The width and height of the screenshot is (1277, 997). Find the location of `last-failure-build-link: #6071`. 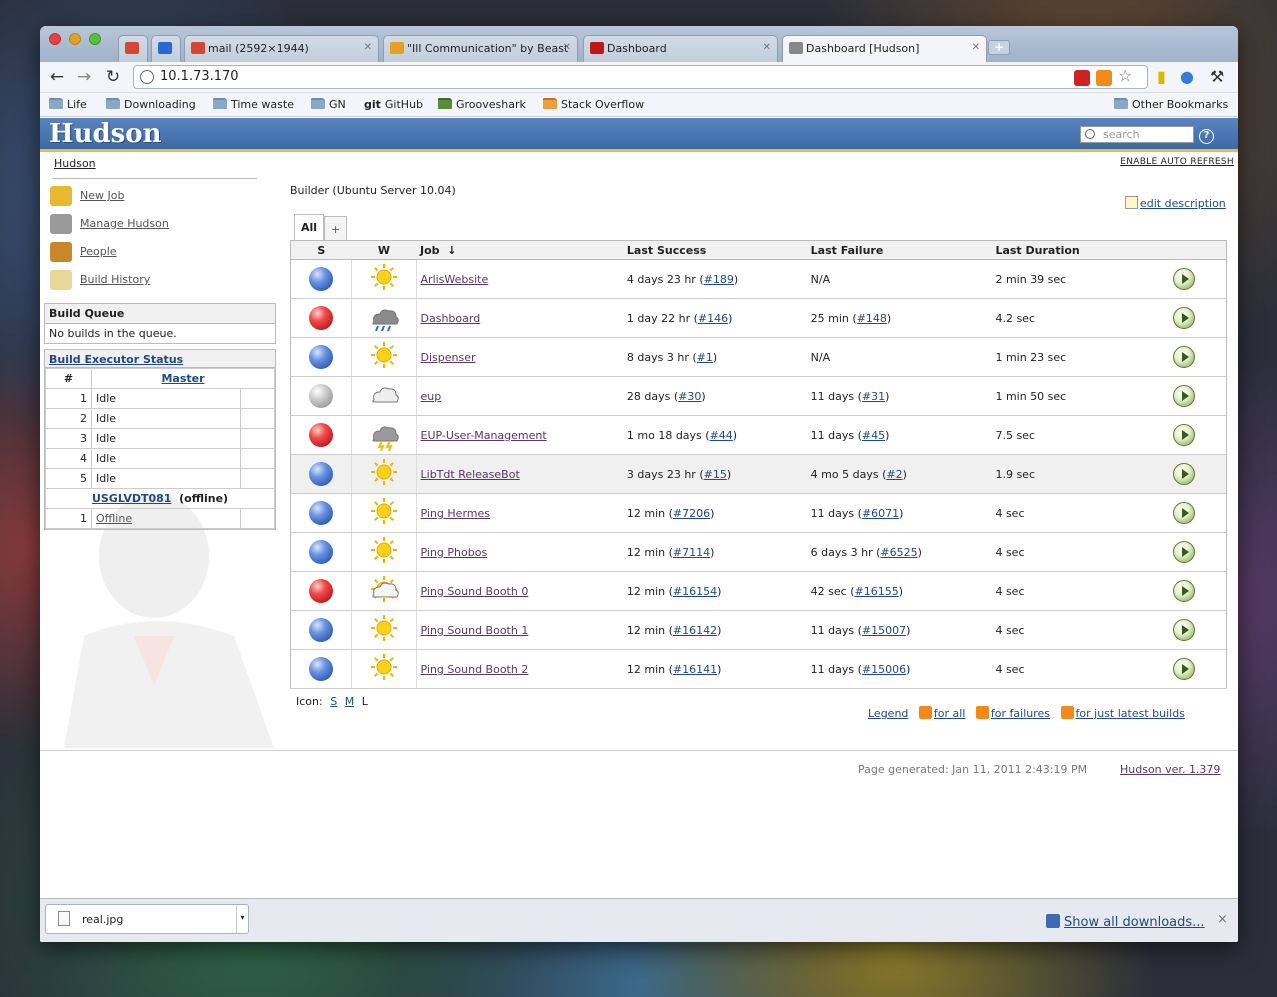

last-failure-build-link: #6071 is located at coordinates (880, 513).